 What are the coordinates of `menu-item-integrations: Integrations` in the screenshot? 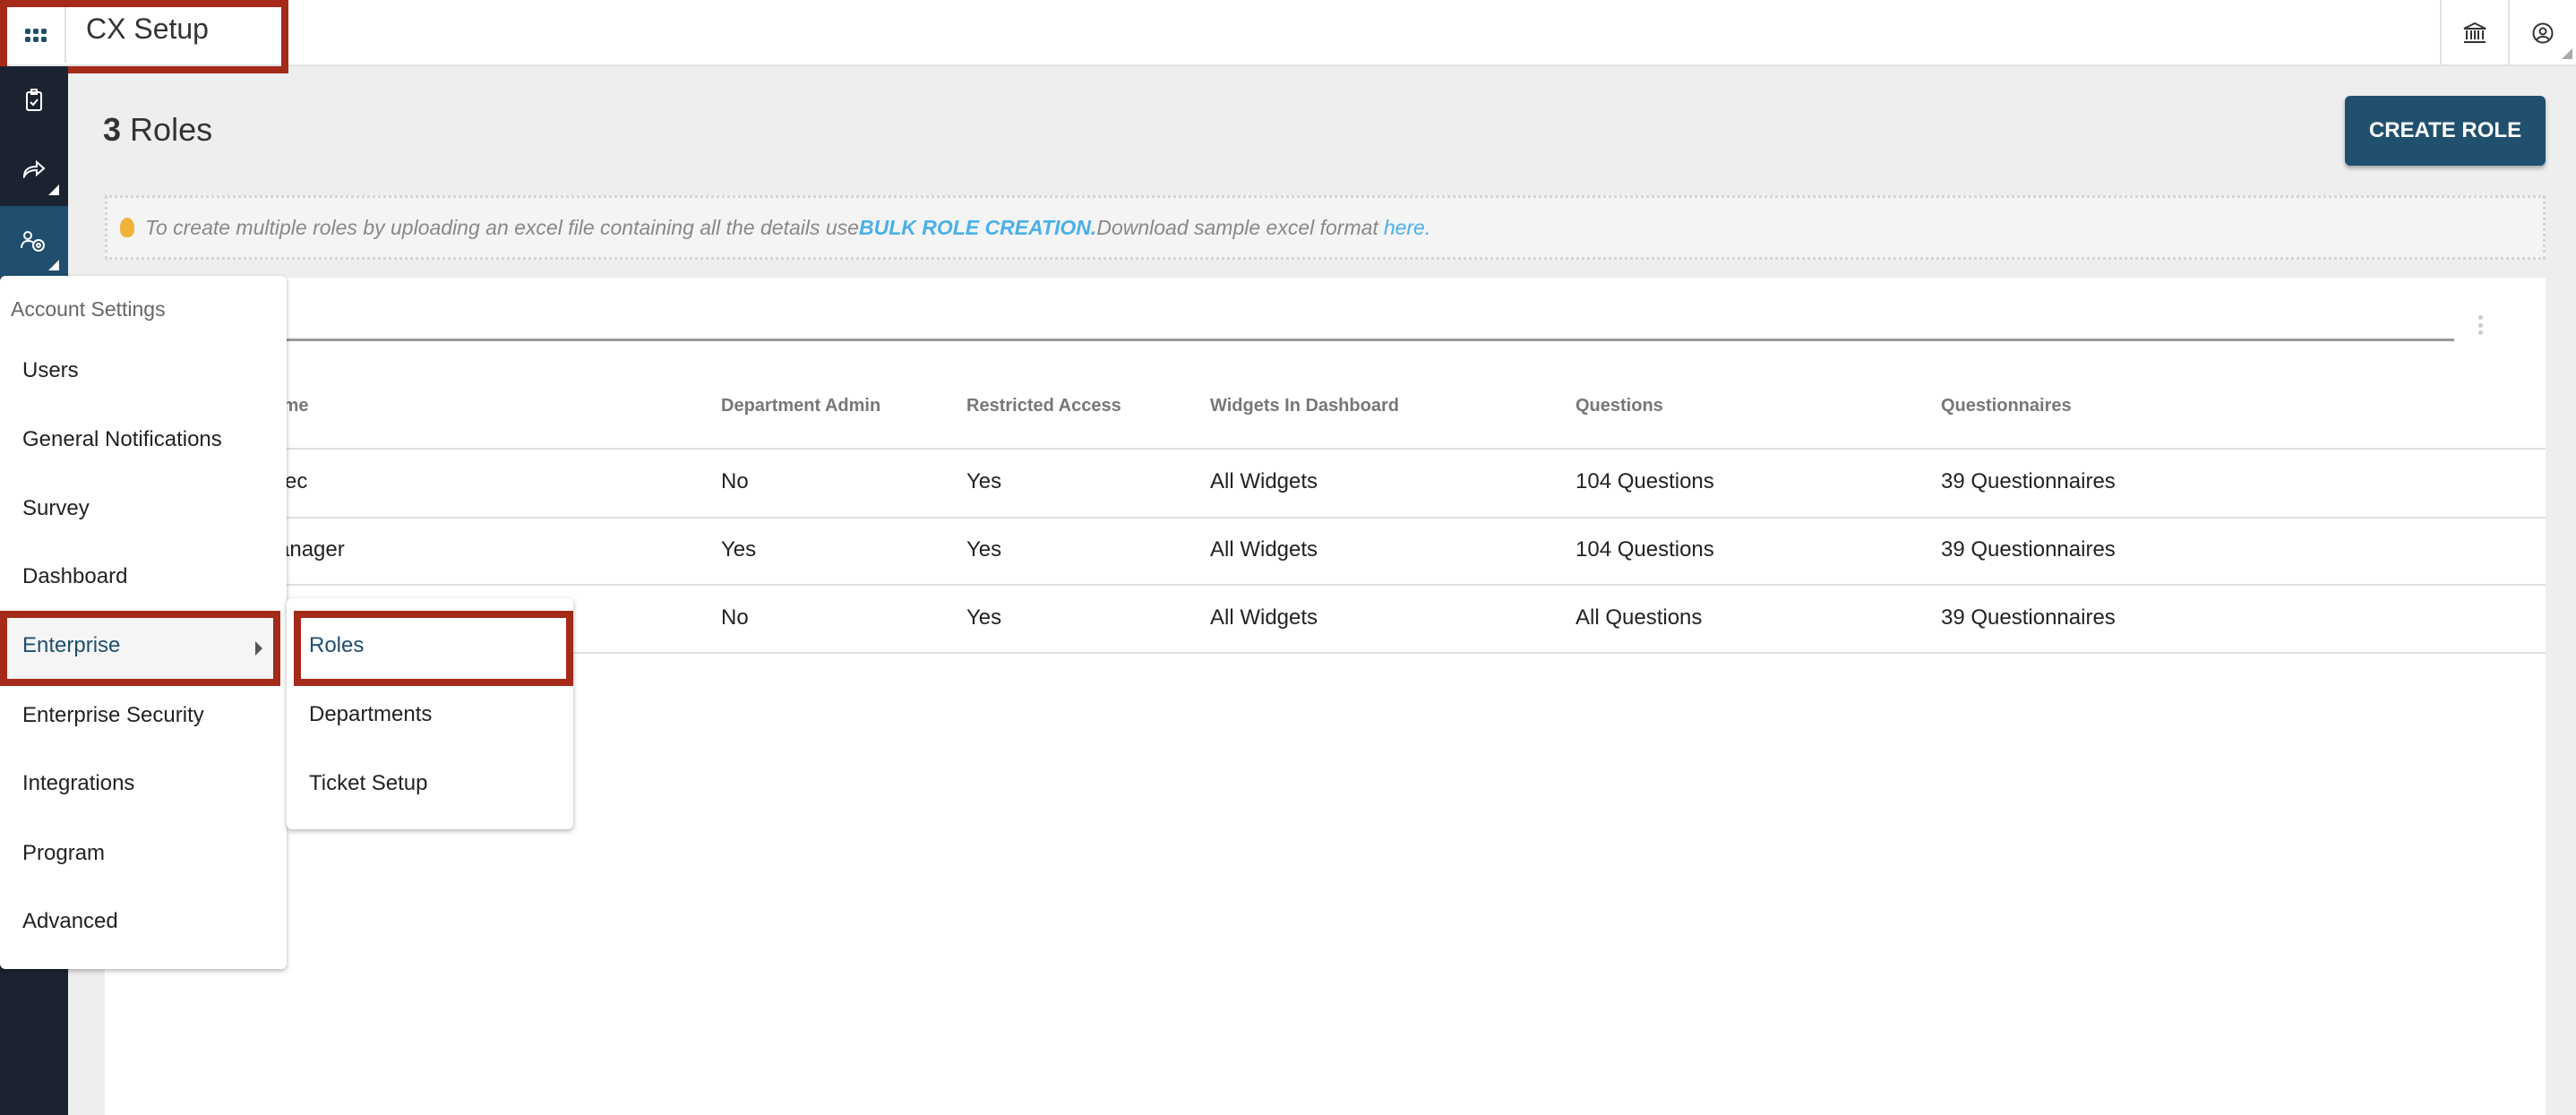 It's located at (78, 783).